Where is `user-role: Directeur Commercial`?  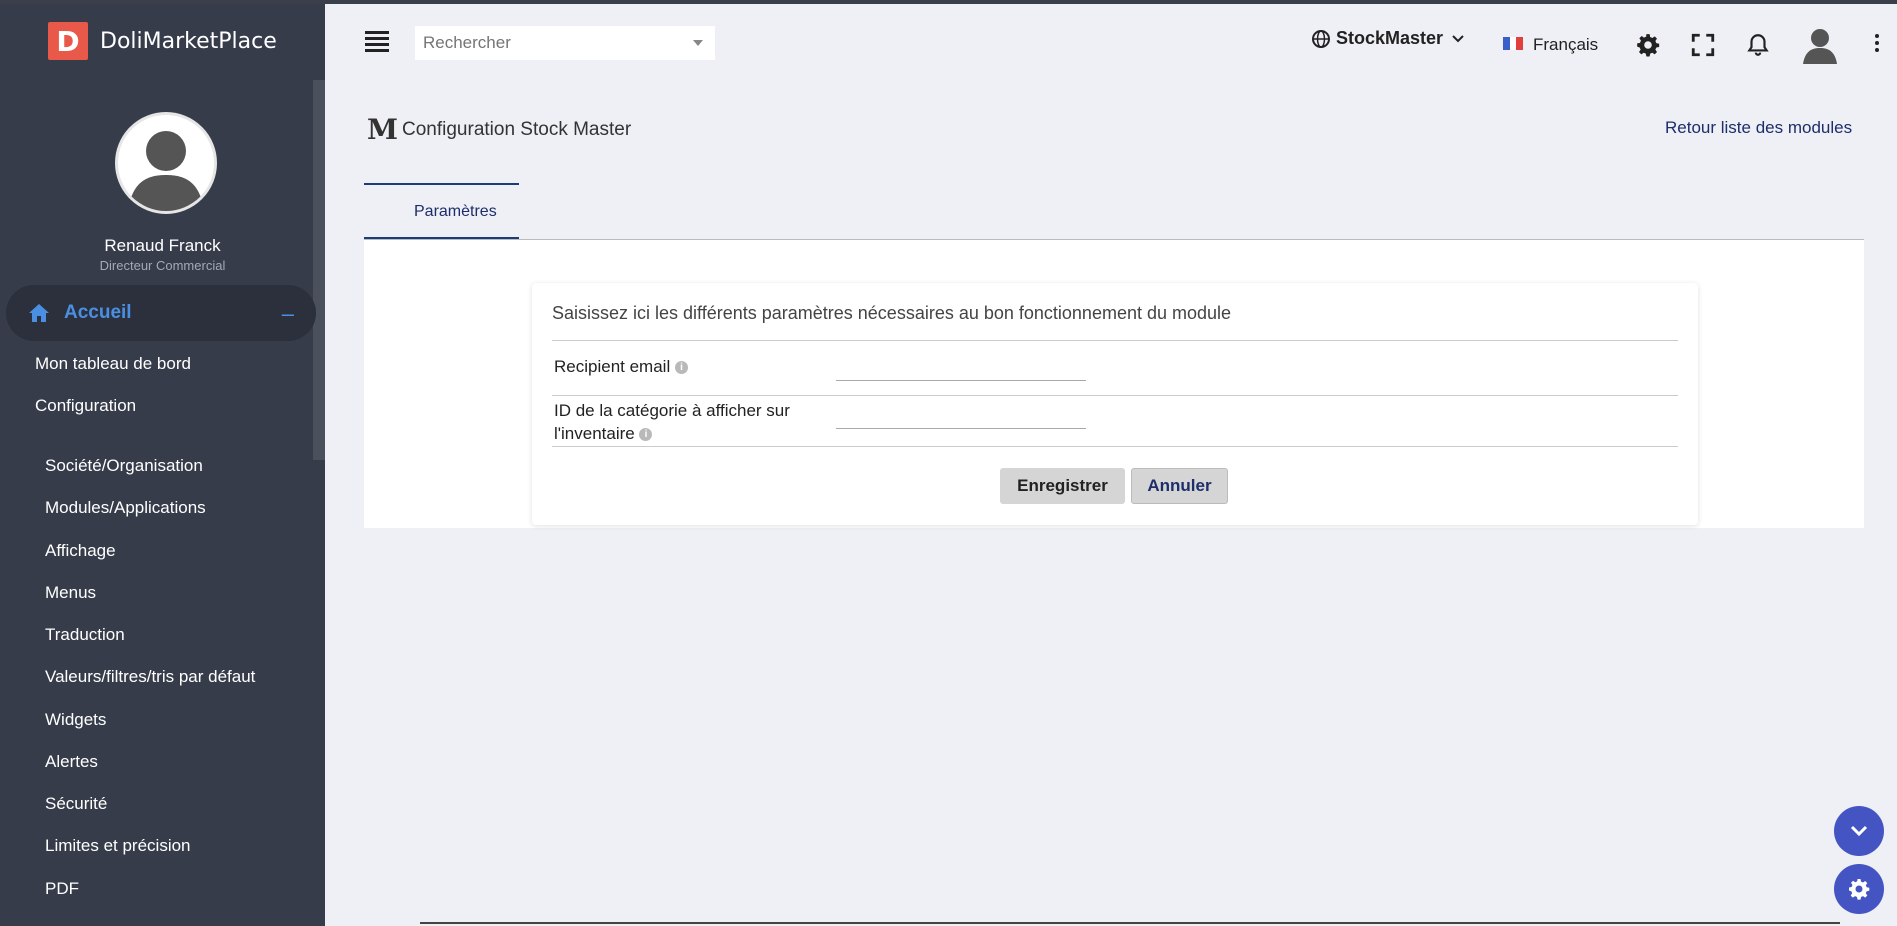
user-role: Directeur Commercial is located at coordinates (162, 265).